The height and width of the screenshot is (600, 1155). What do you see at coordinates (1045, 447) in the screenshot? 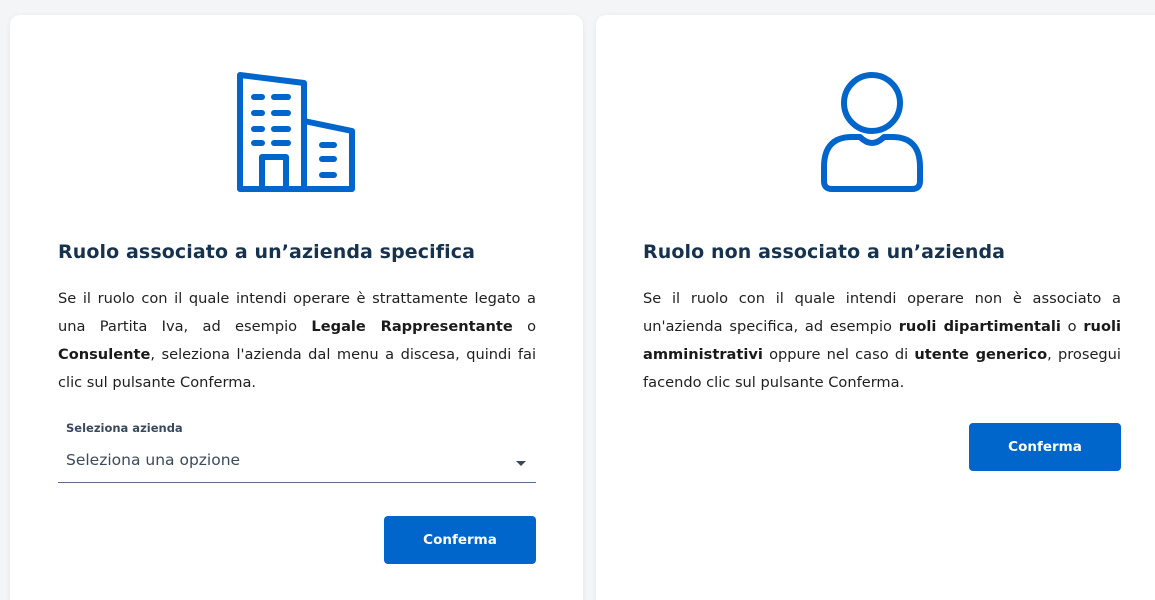
I see `generic-confirm-button: Conferma` at bounding box center [1045, 447].